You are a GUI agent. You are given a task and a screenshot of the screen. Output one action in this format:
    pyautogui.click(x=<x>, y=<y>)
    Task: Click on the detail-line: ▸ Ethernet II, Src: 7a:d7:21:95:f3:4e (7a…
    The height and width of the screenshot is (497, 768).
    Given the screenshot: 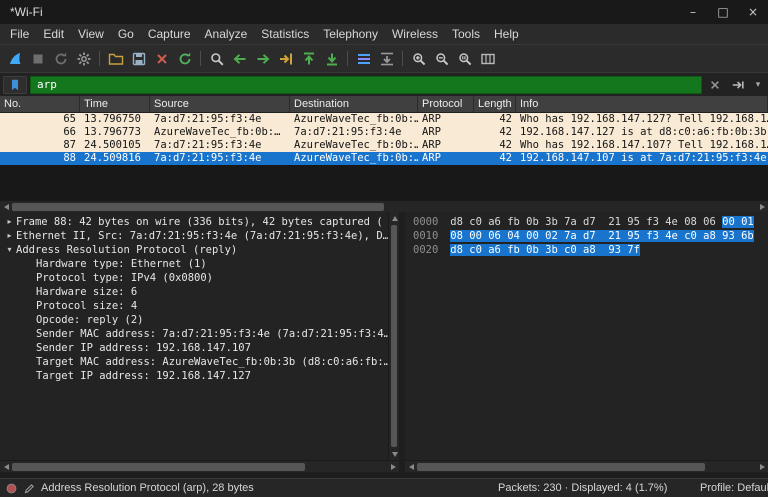 What is the action you would take?
    pyautogui.click(x=194, y=236)
    